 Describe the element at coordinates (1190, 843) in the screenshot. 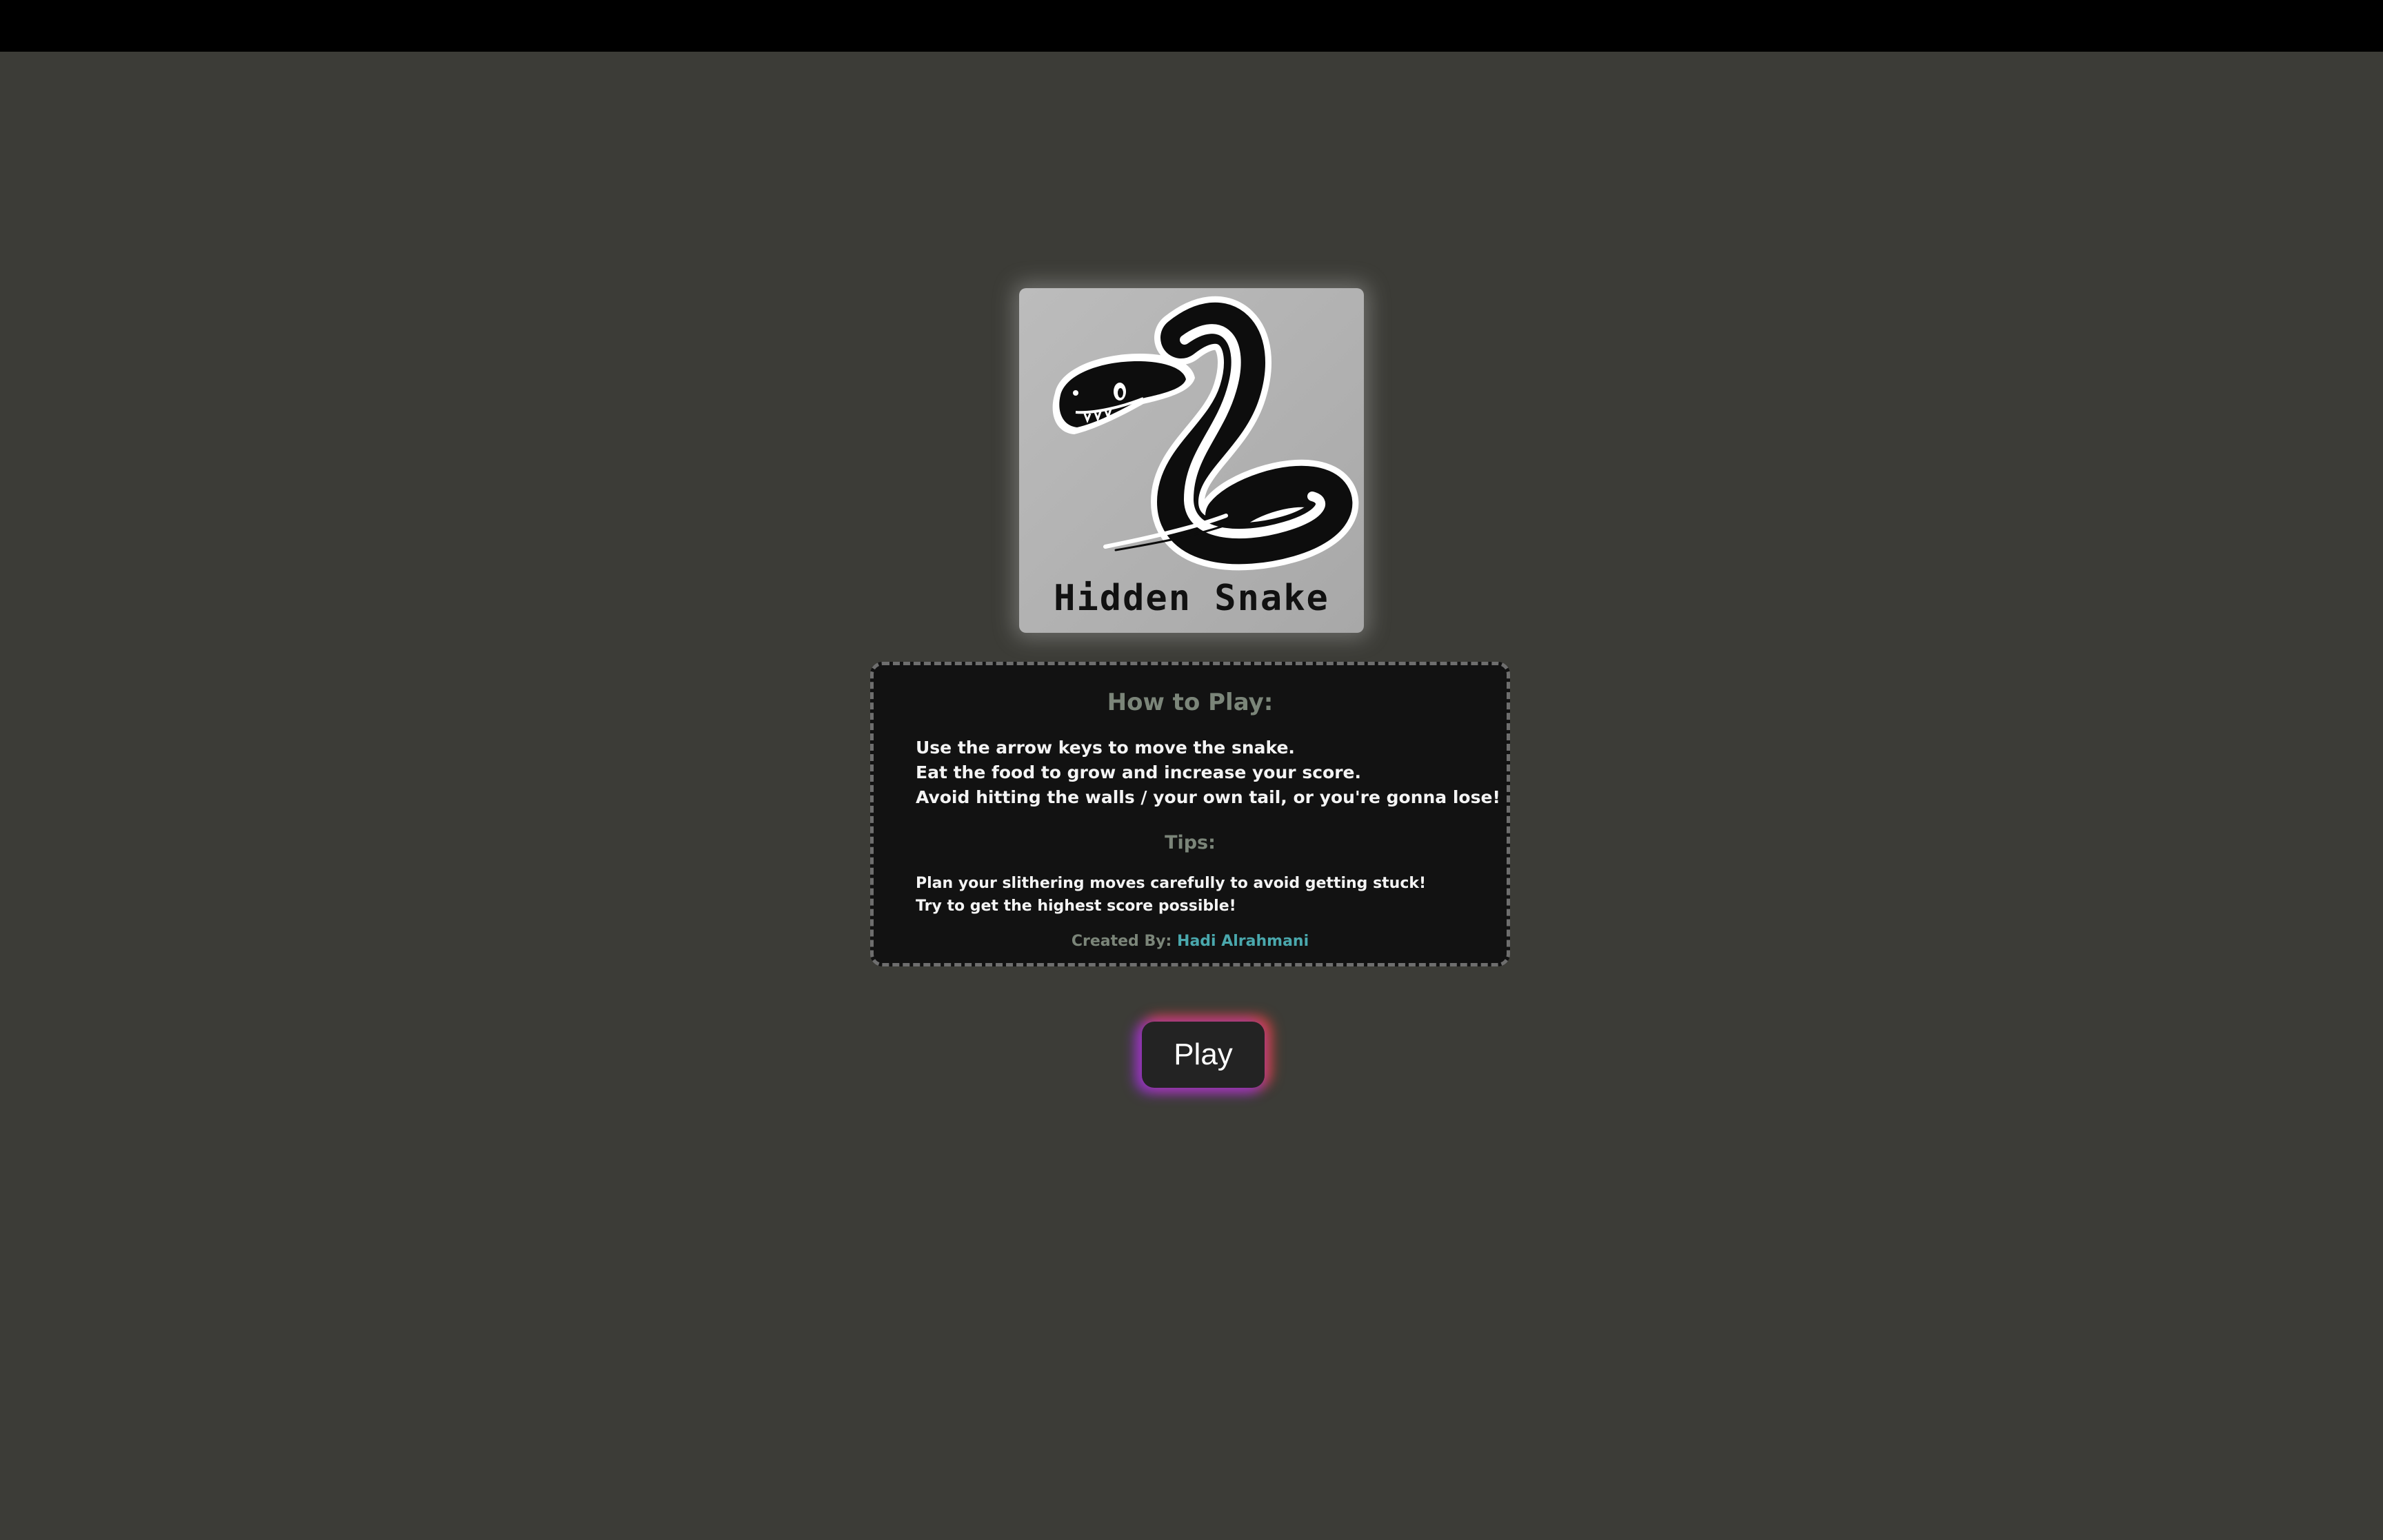

I see `tips-title: Tips:` at that location.